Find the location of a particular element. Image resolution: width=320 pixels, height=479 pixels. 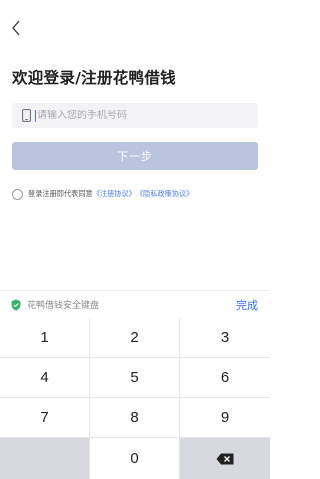

done-button: 完成 is located at coordinates (247, 305).